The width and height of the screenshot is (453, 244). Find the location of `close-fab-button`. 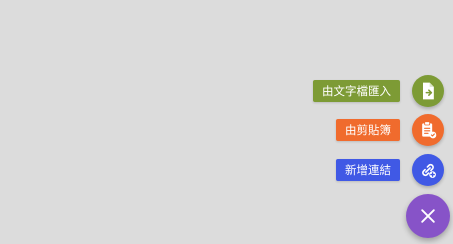

close-fab-button is located at coordinates (428, 216).